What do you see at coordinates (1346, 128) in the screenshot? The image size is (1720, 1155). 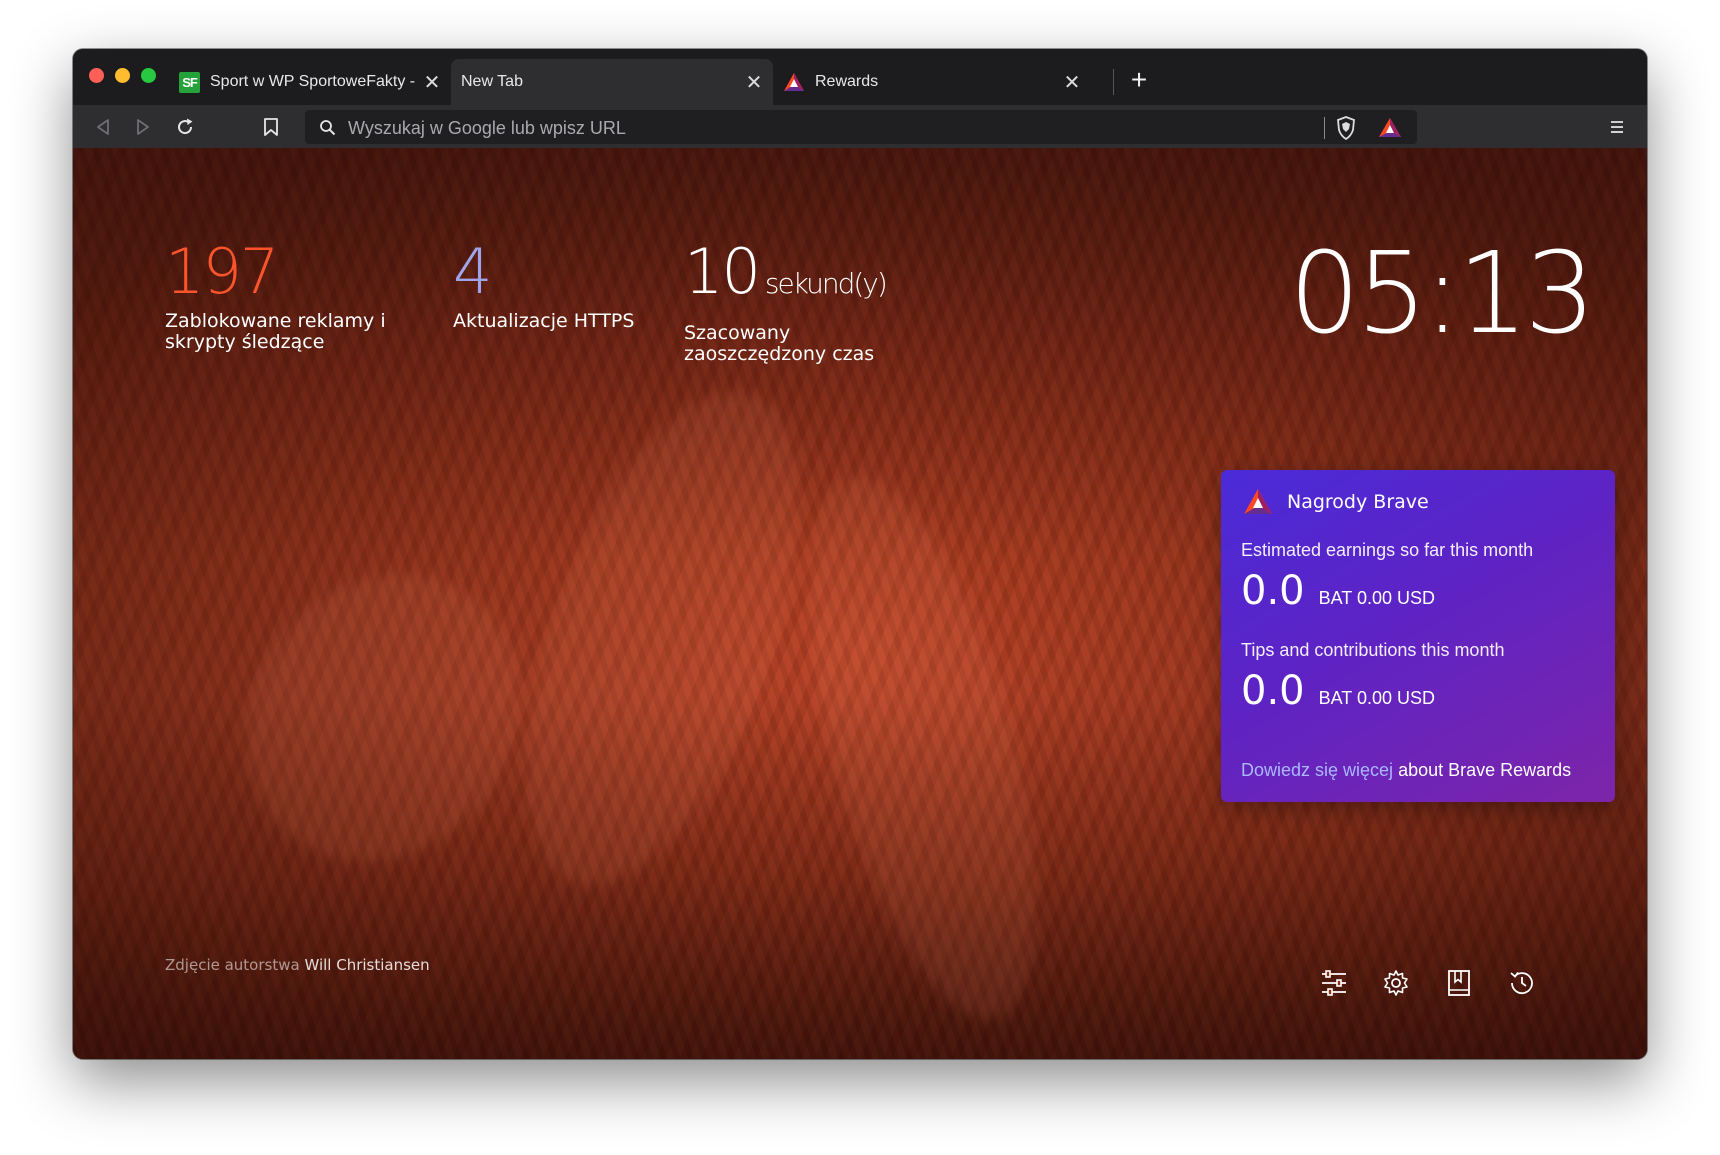 I see `brave-shields-icon` at bounding box center [1346, 128].